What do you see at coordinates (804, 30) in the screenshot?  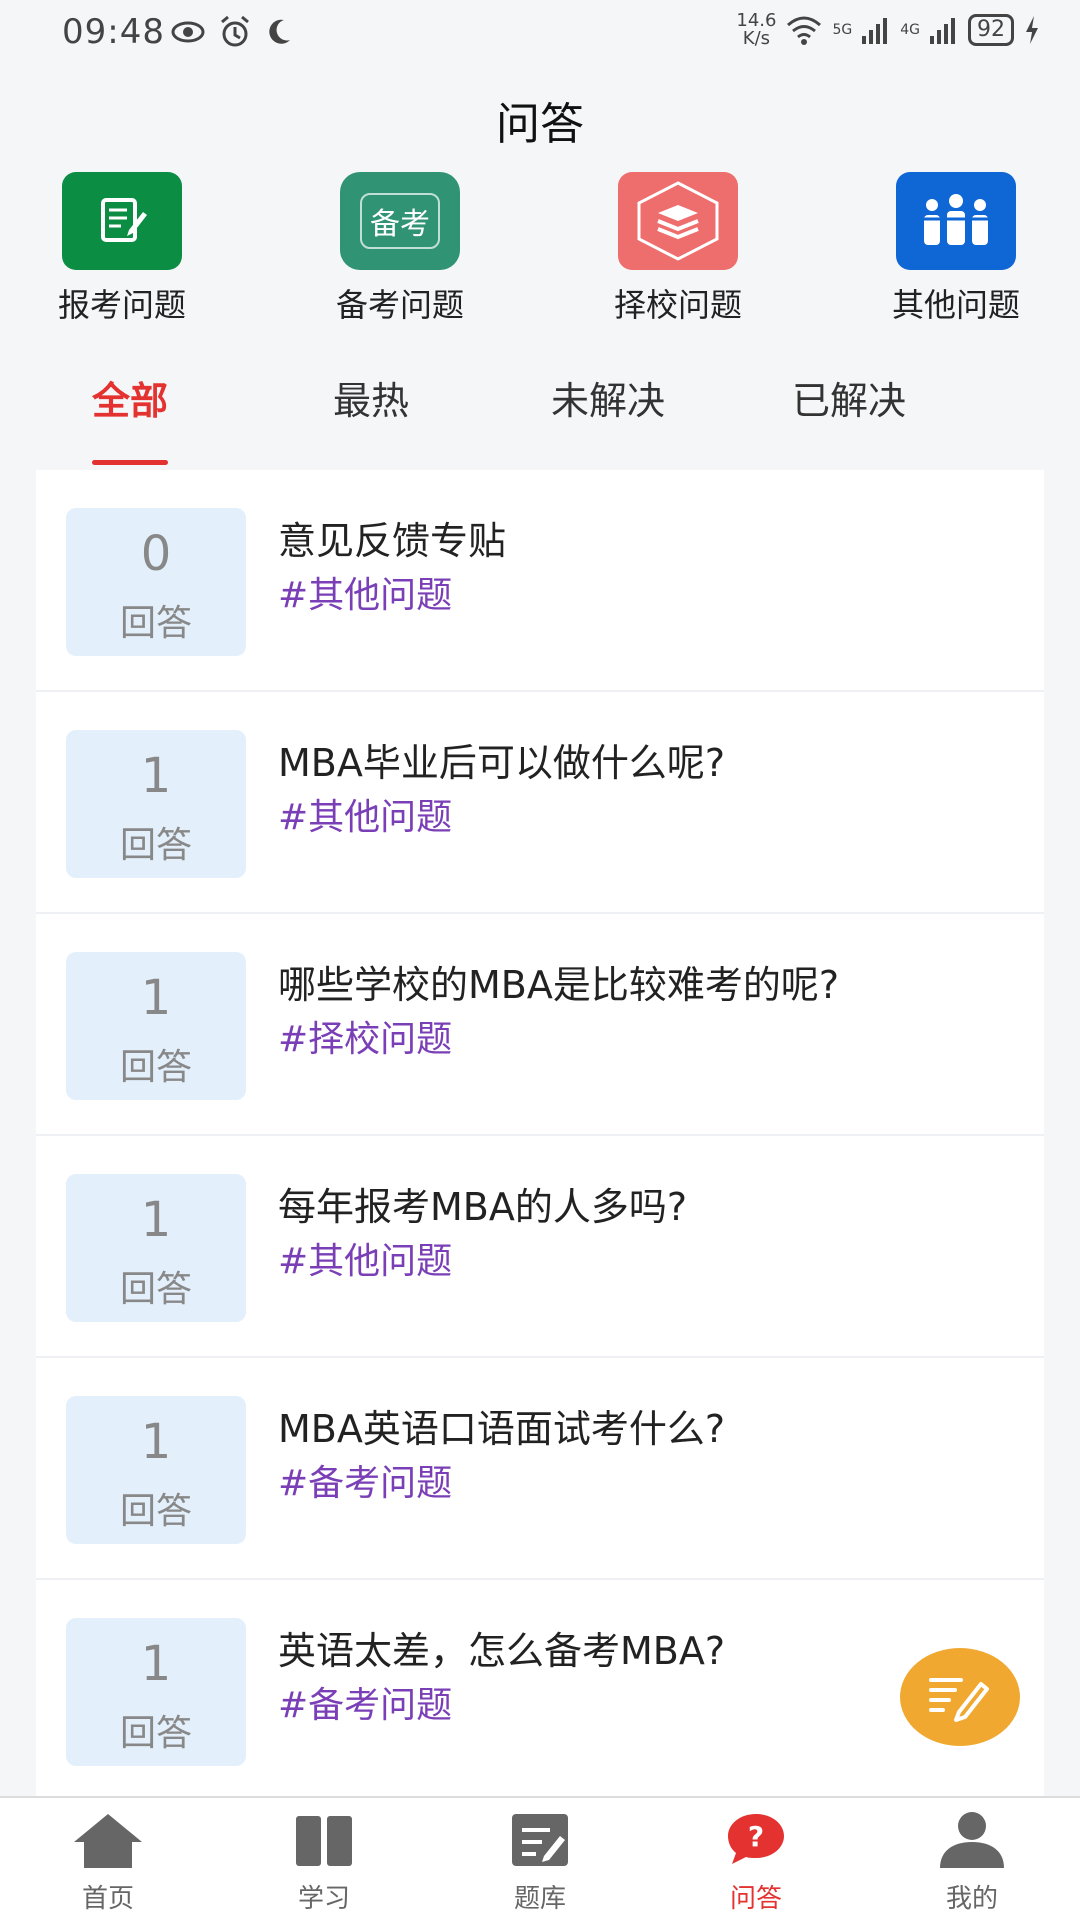 I see `wifi-icon` at bounding box center [804, 30].